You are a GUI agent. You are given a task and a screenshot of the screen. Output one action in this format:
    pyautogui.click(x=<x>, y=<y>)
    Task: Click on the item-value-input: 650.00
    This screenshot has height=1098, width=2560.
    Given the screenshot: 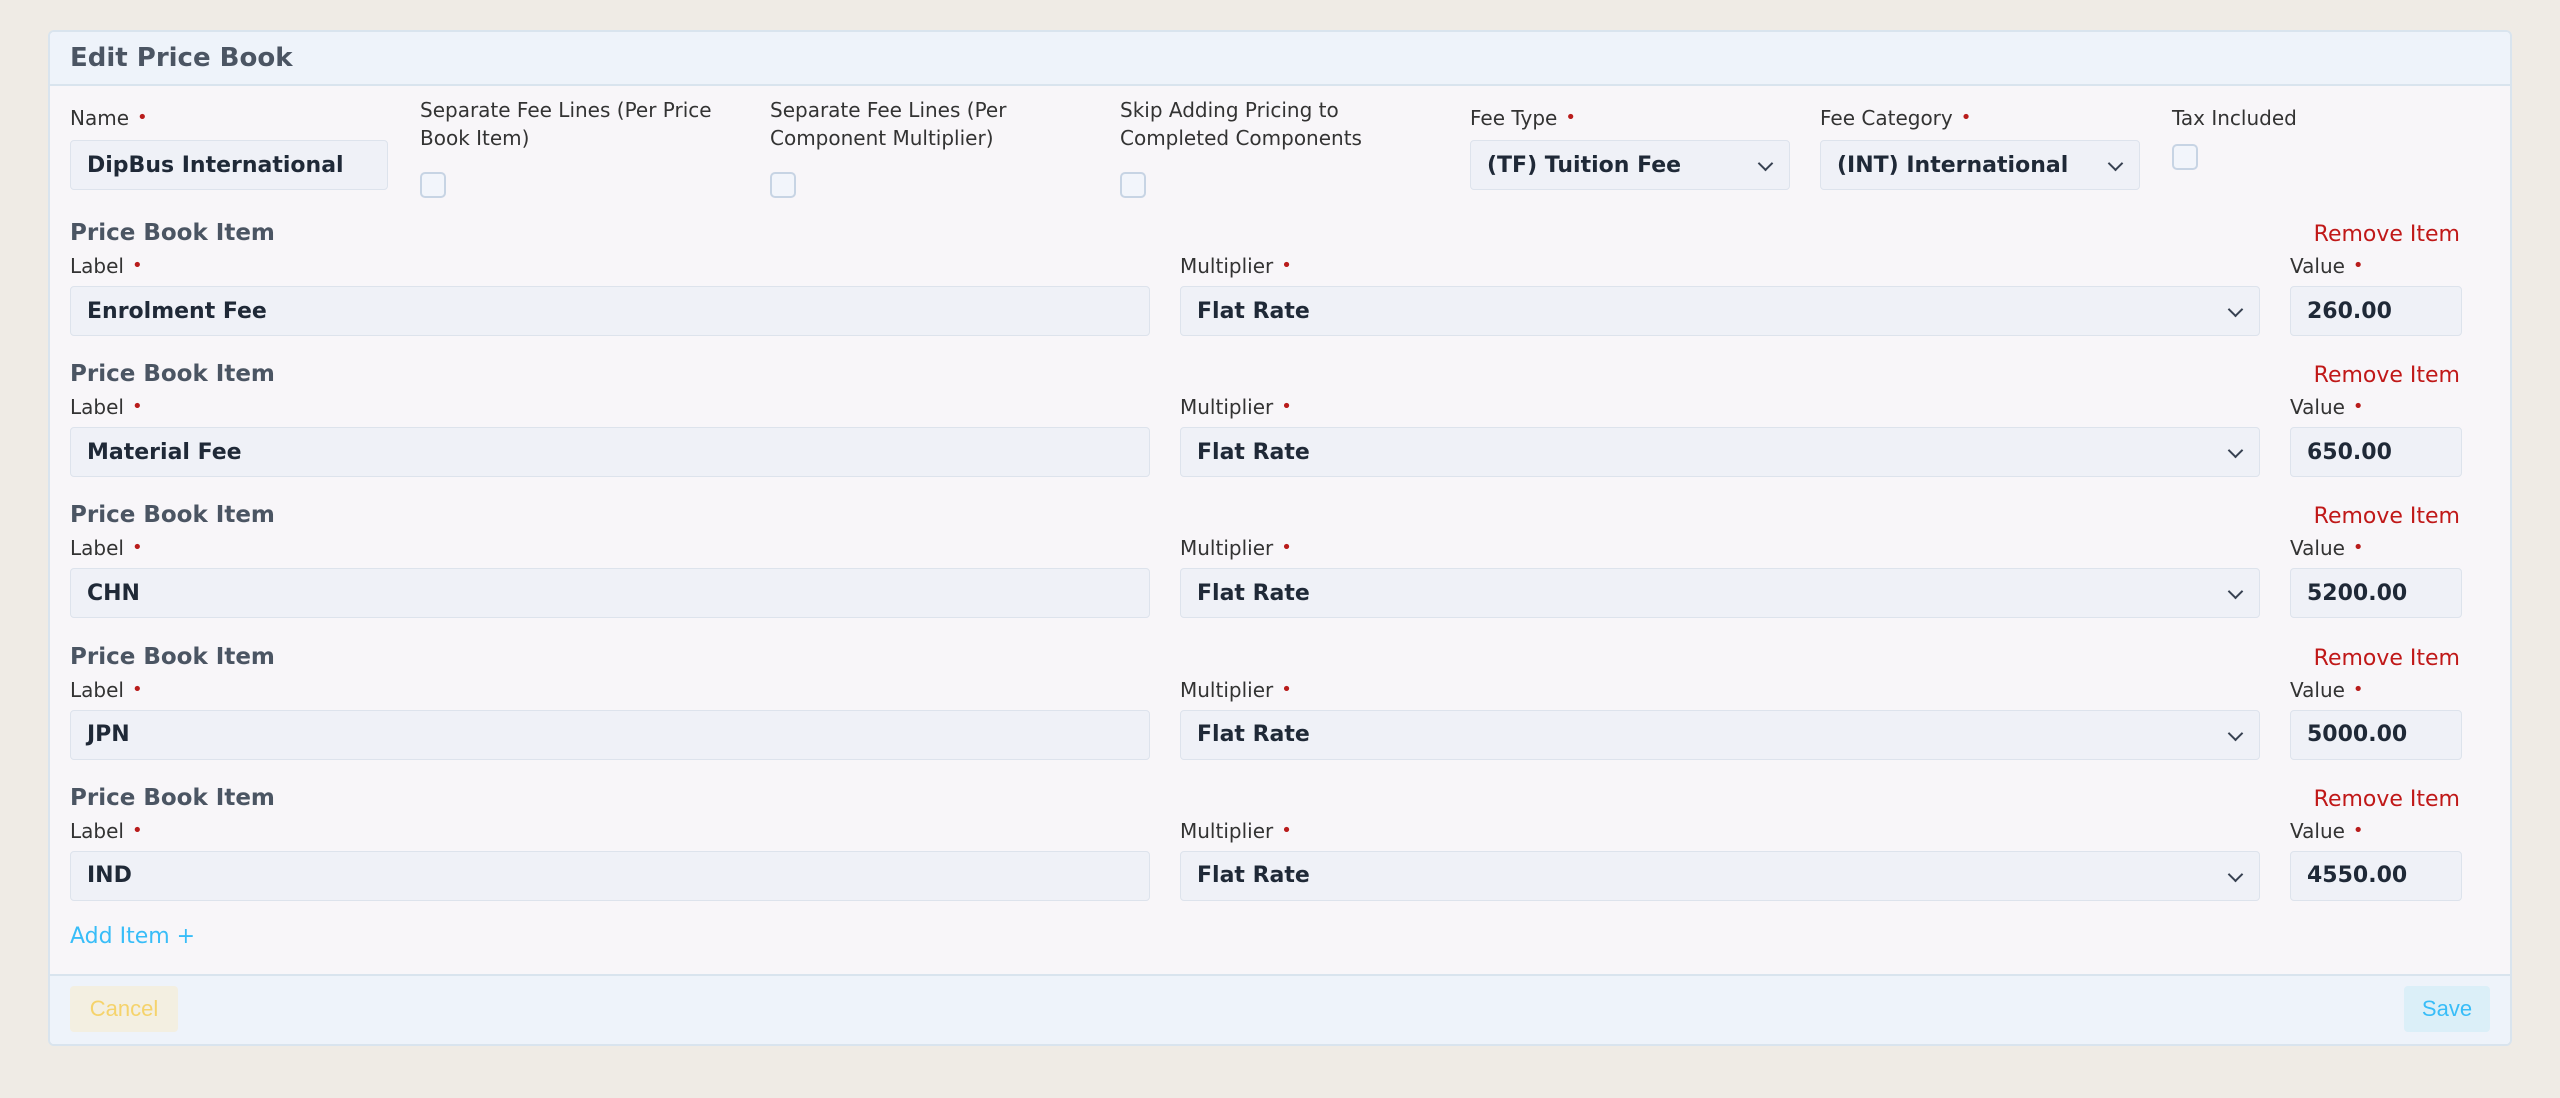 What is the action you would take?
    pyautogui.click(x=2376, y=452)
    